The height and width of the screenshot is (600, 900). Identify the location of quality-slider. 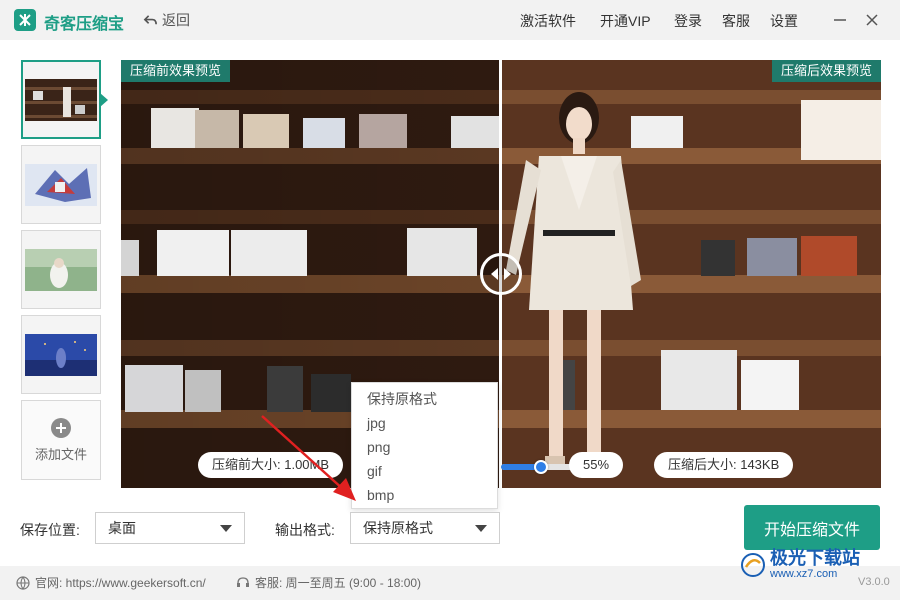
(537, 467).